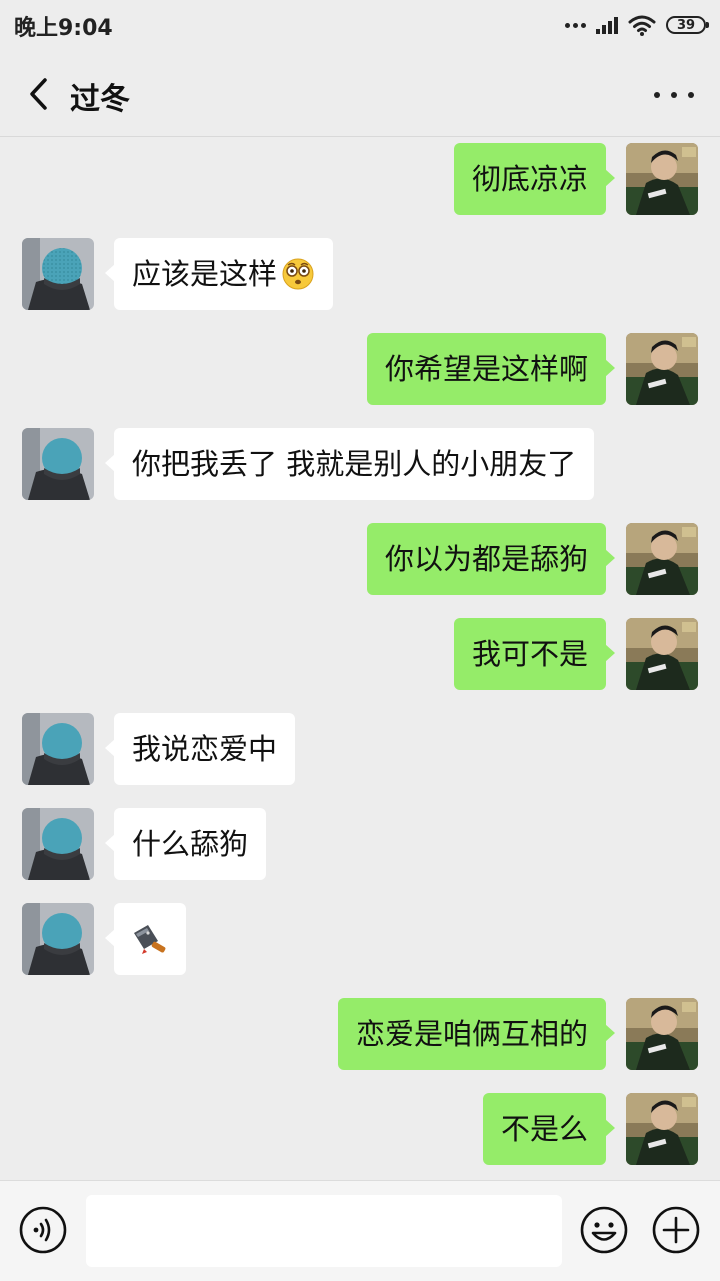 The height and width of the screenshot is (1281, 720). Describe the element at coordinates (360, 1130) in the screenshot. I see `message-row-sent: 不是么` at that location.